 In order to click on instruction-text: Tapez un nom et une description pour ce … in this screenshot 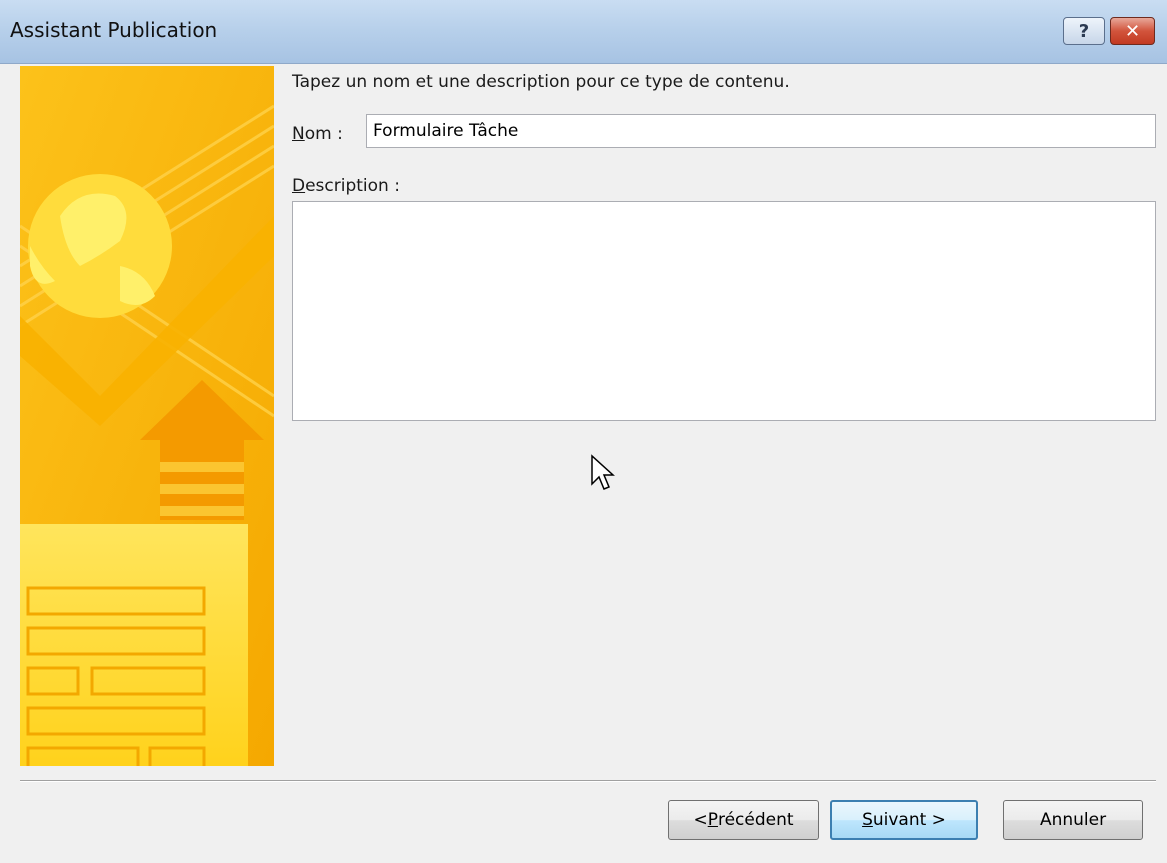, I will do `click(541, 82)`.